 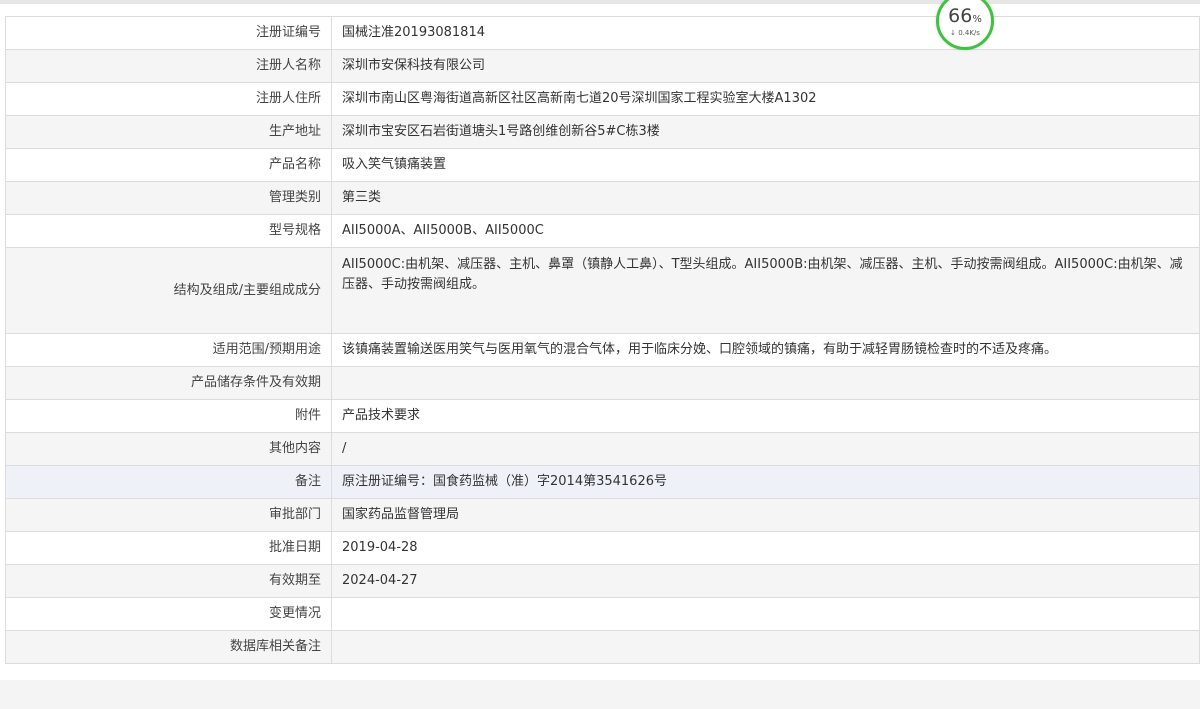 I want to click on row-label: 型号规格, so click(x=168, y=231).